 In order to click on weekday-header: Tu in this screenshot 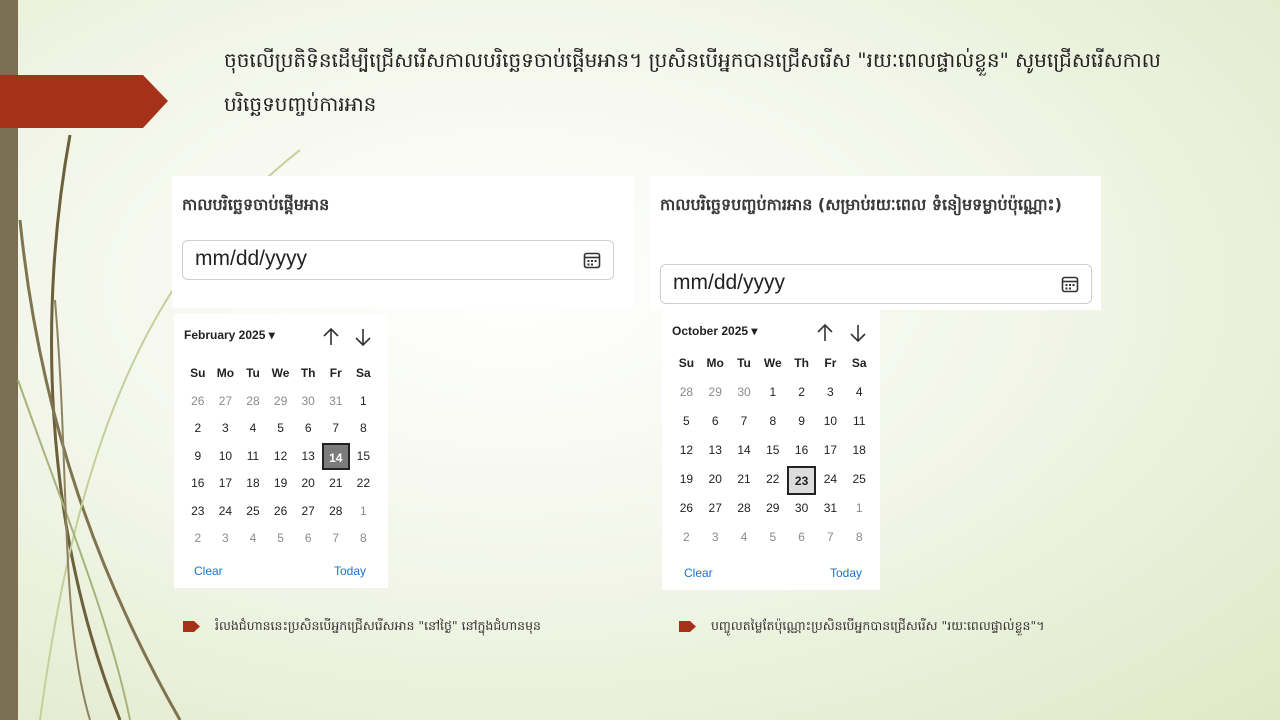, I will do `click(744, 363)`.